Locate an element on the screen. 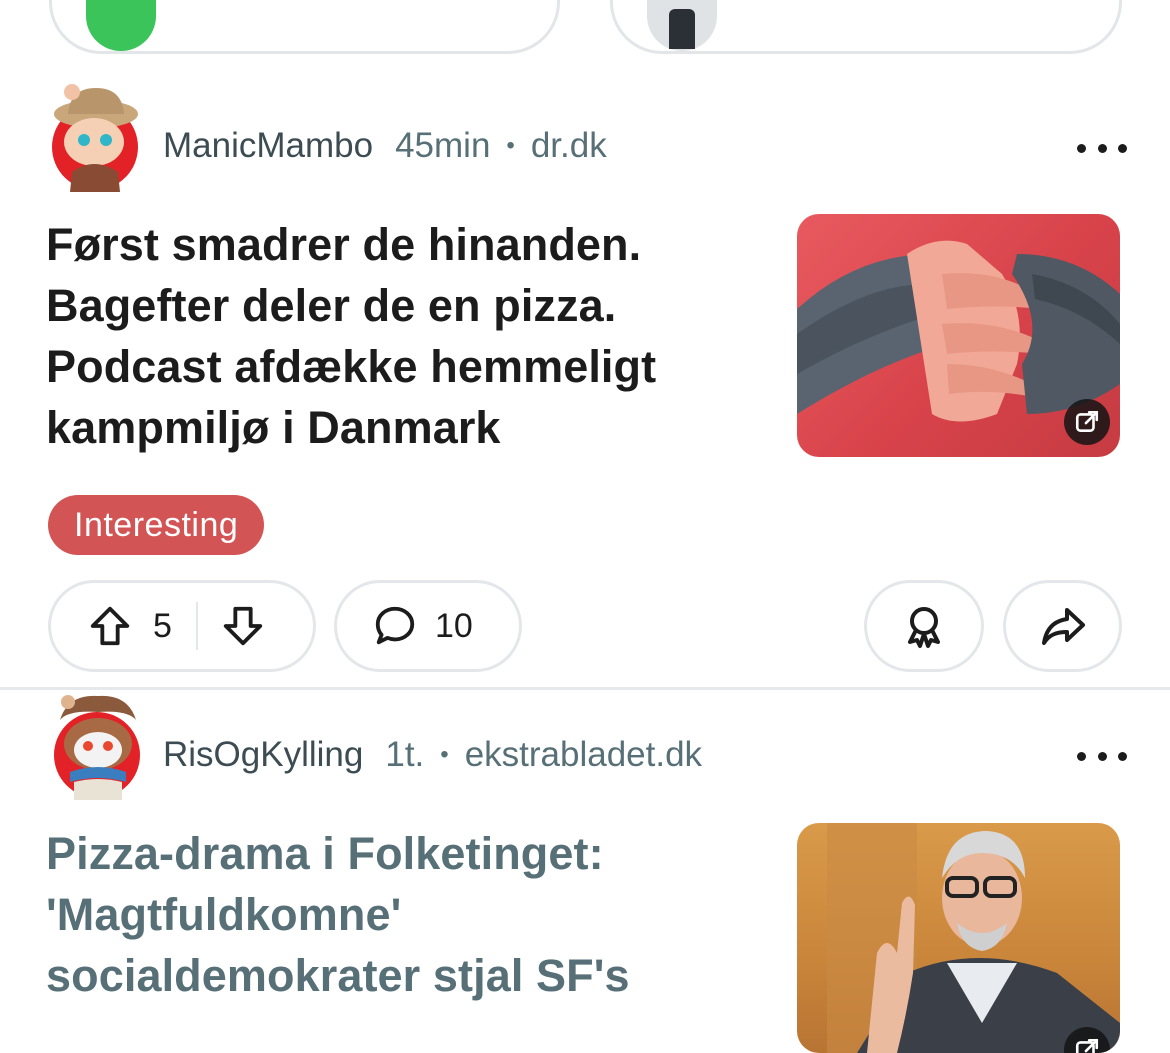 The width and height of the screenshot is (1170, 1053). post-flair: Interesting is located at coordinates (156, 525).